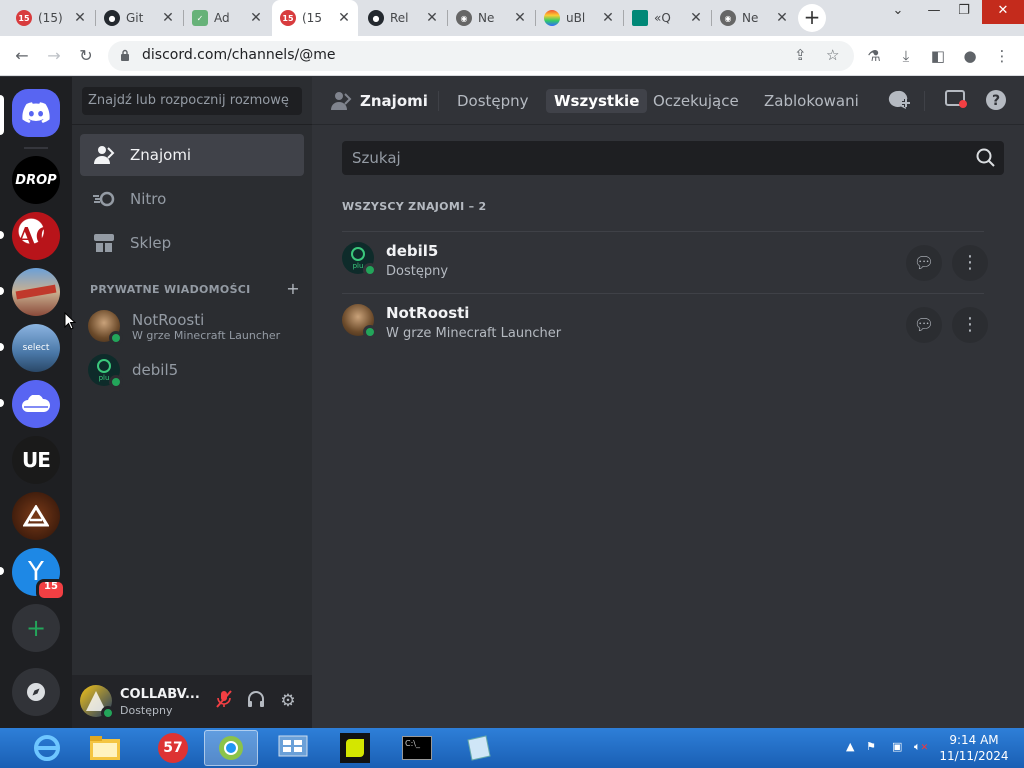  Describe the element at coordinates (192, 370) in the screenshot. I see `dm-item: plu debil5` at that location.